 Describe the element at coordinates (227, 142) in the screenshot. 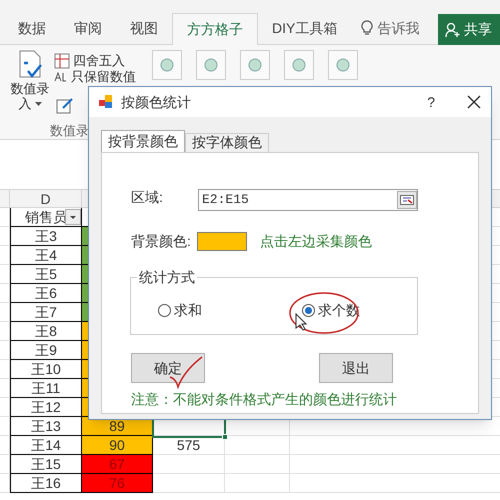

I see `dialog-tab: 按字体颜色` at that location.